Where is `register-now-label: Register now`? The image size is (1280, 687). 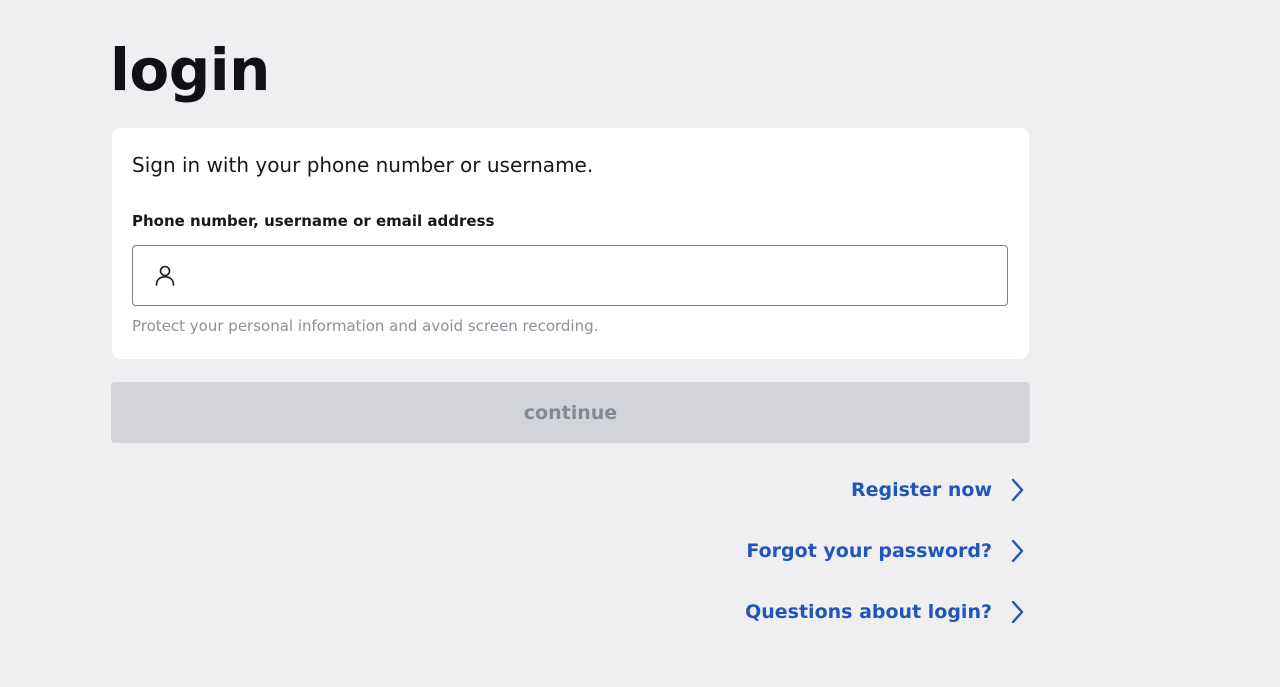
register-now-label: Register now is located at coordinates (921, 490).